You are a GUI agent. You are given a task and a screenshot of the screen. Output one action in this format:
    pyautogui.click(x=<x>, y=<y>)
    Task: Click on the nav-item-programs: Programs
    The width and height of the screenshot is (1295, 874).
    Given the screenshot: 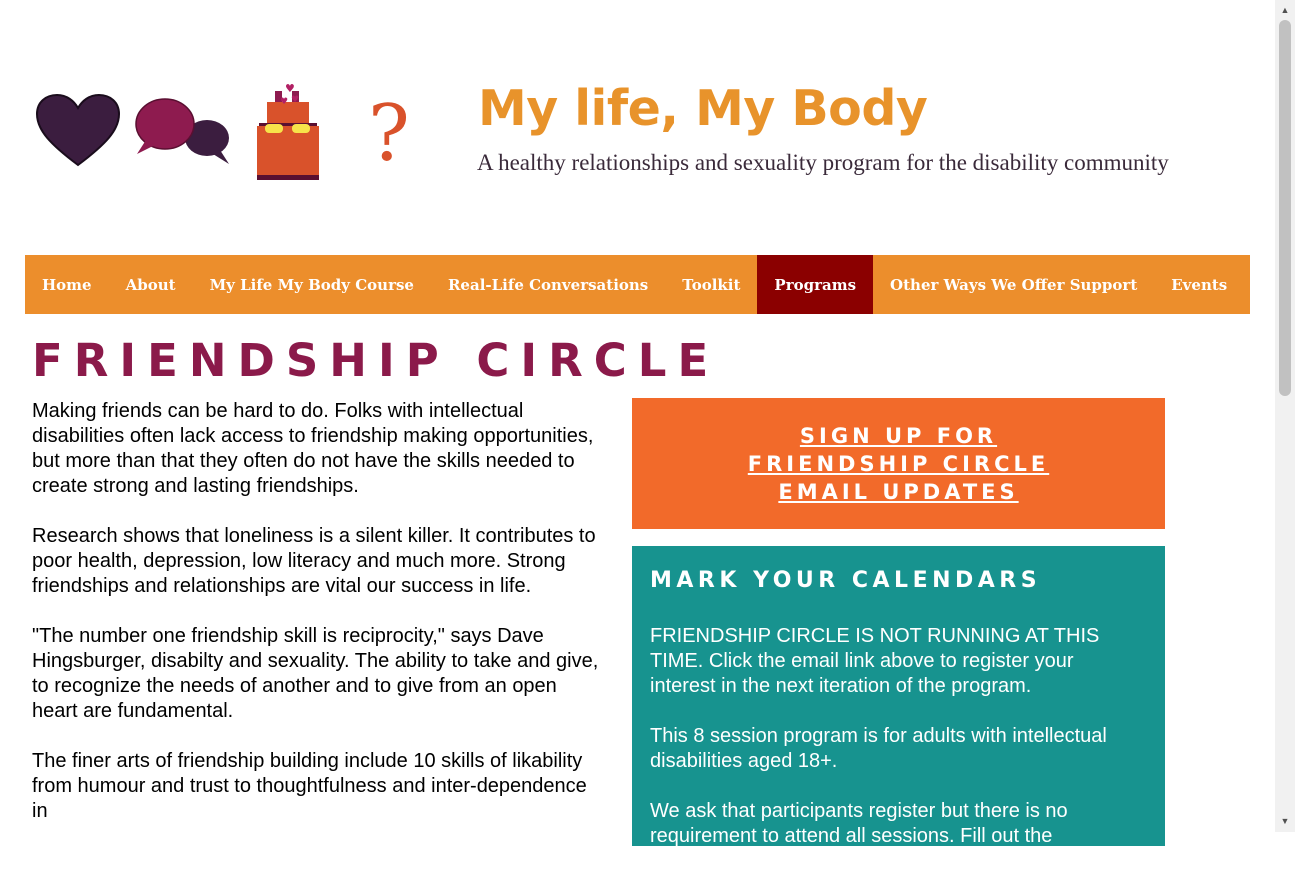 What is the action you would take?
    pyautogui.click(x=815, y=284)
    